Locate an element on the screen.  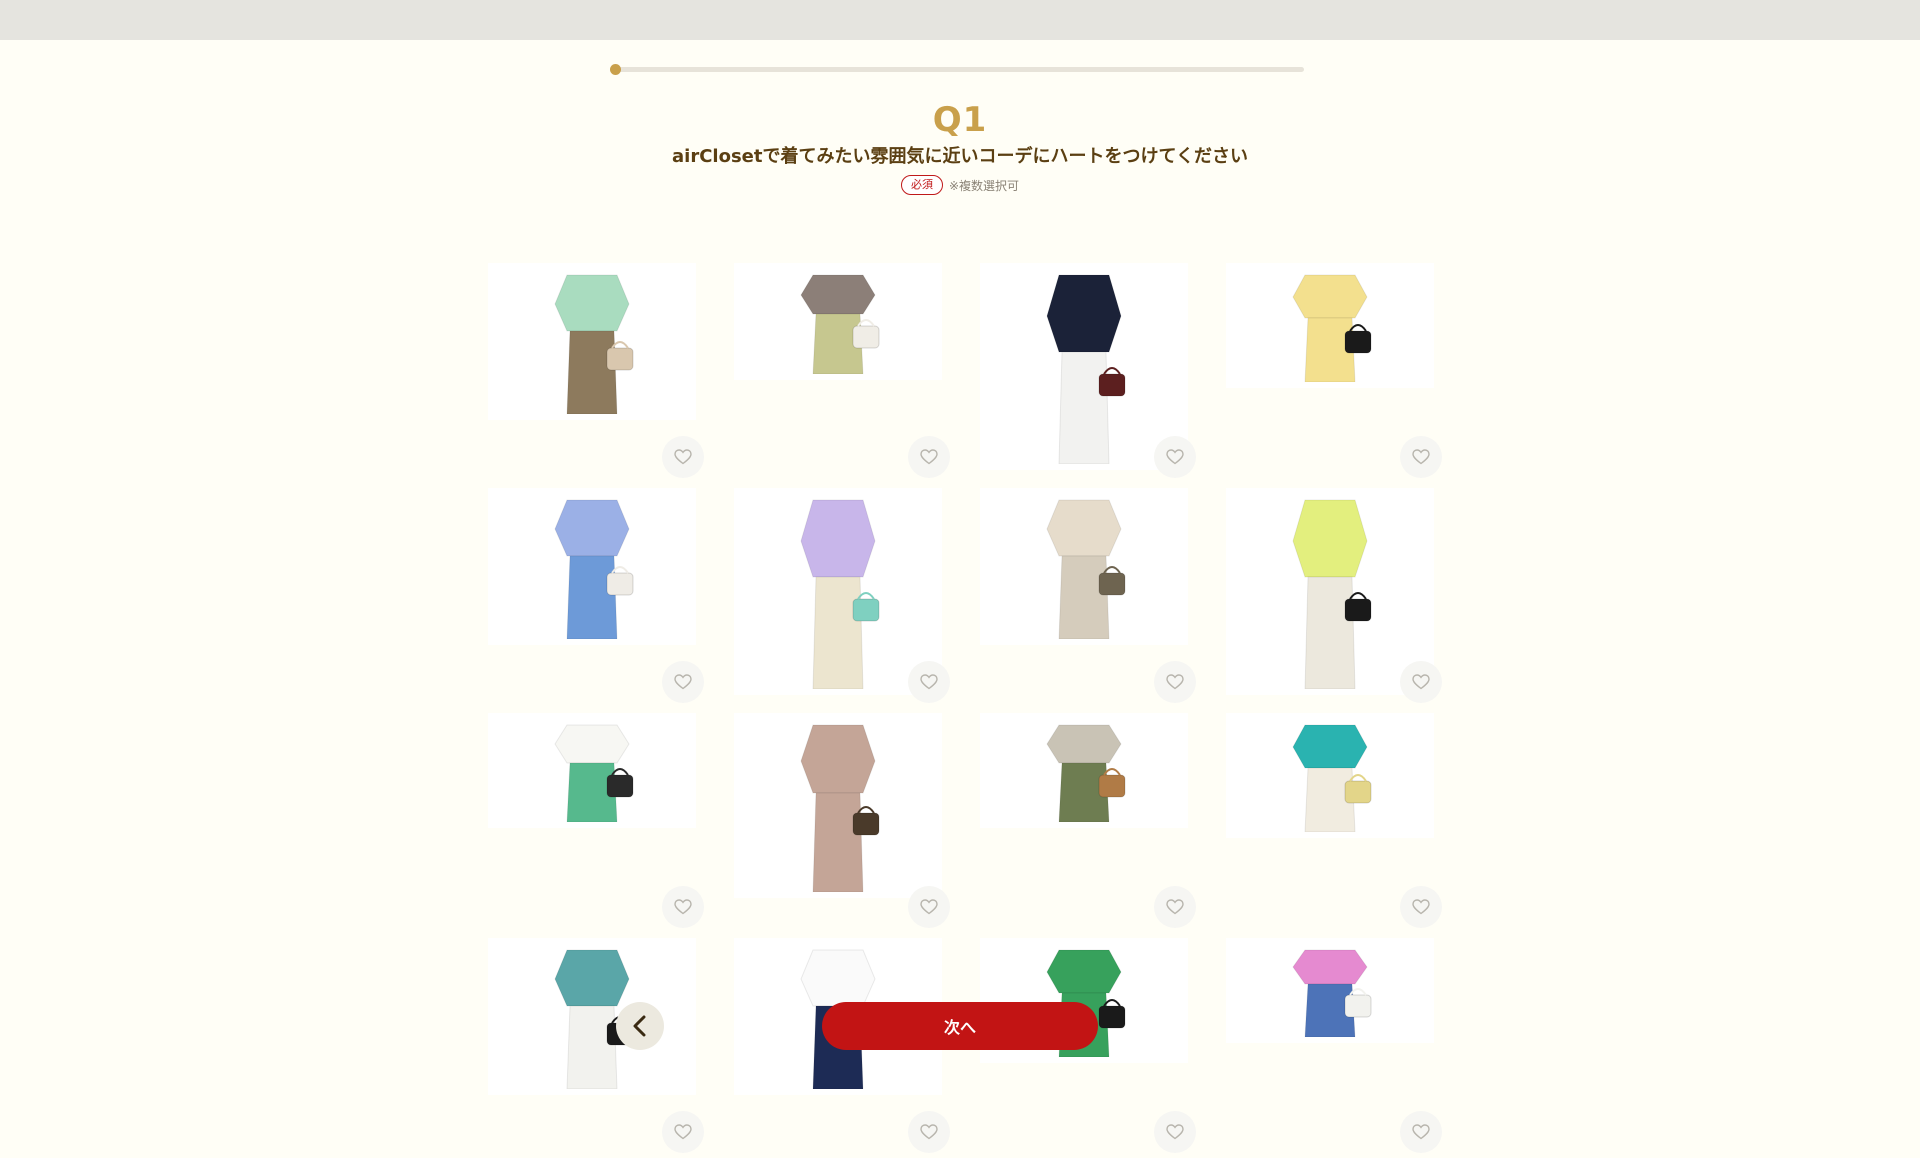
question-meta: 必須 ※複数選択可 is located at coordinates (960, 185).